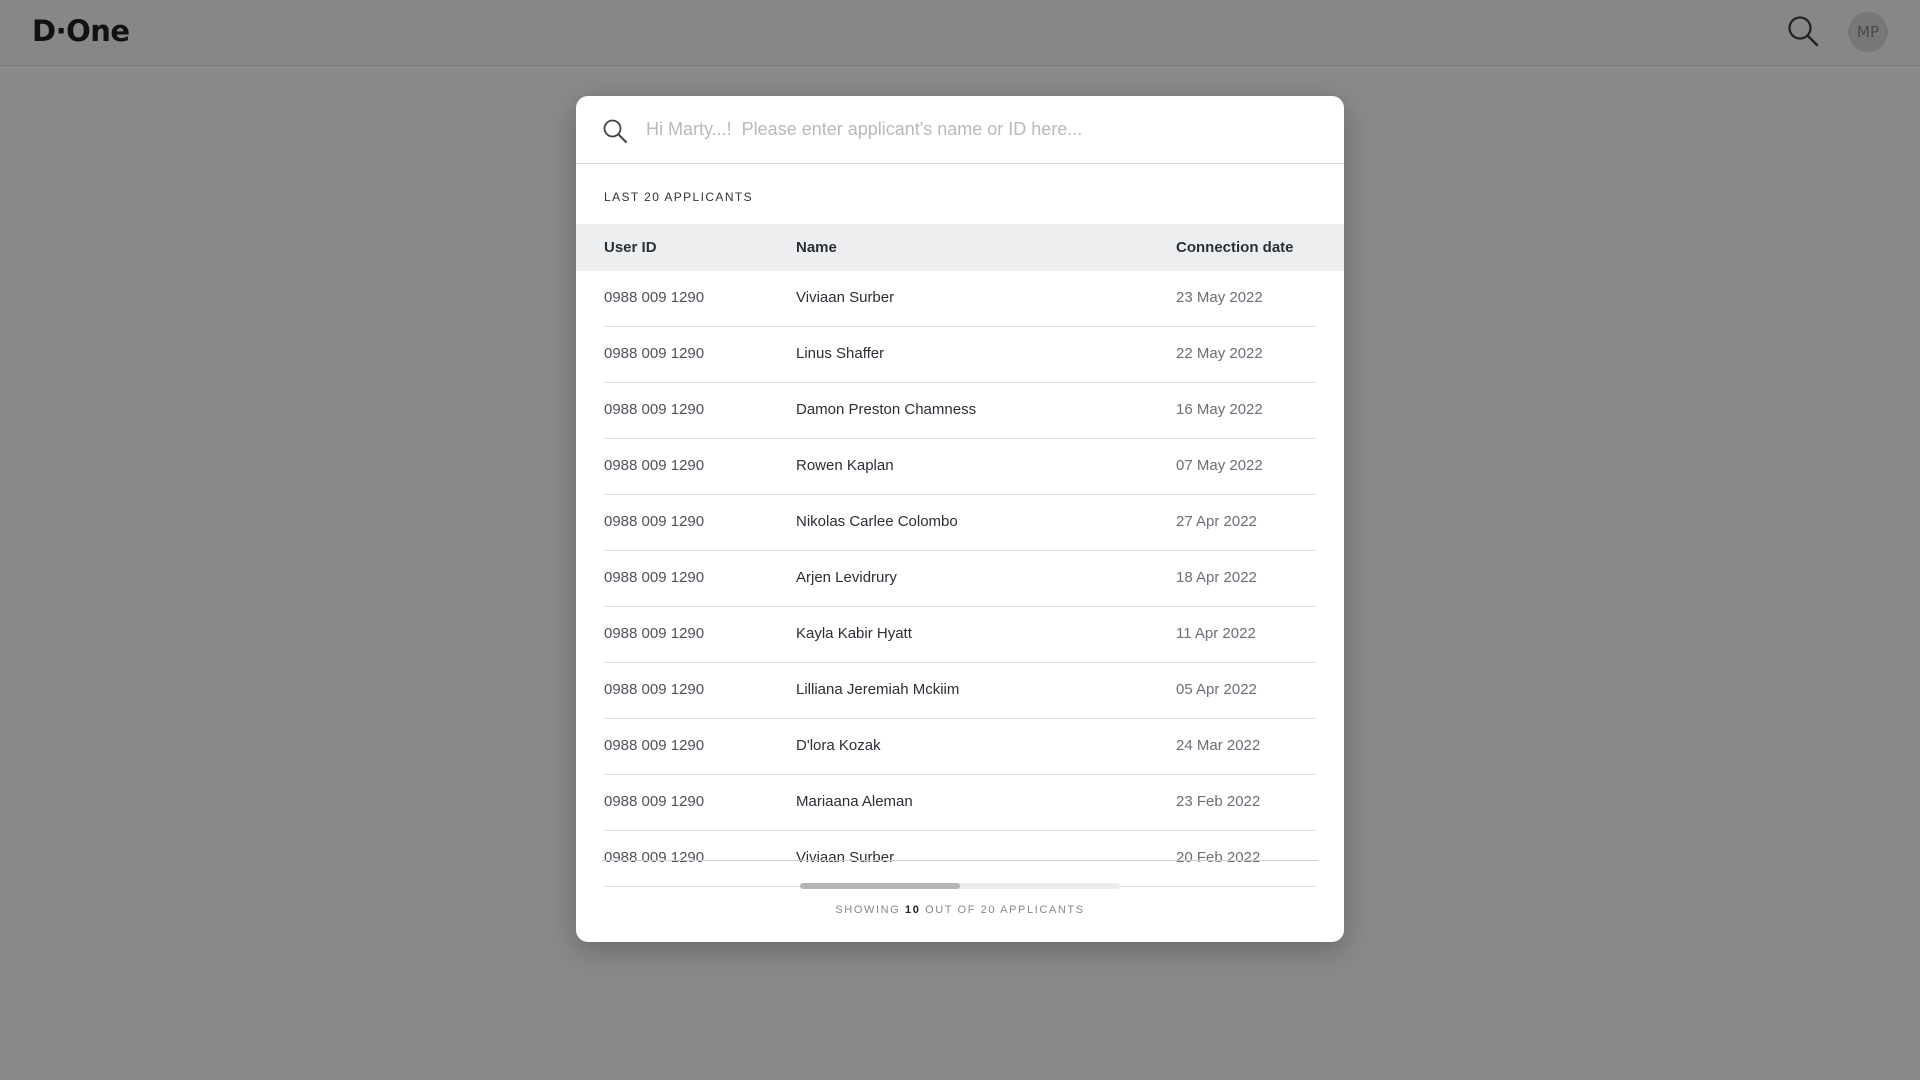 The height and width of the screenshot is (1080, 1920). What do you see at coordinates (630, 247) in the screenshot?
I see `column-header-user-id: User ID` at bounding box center [630, 247].